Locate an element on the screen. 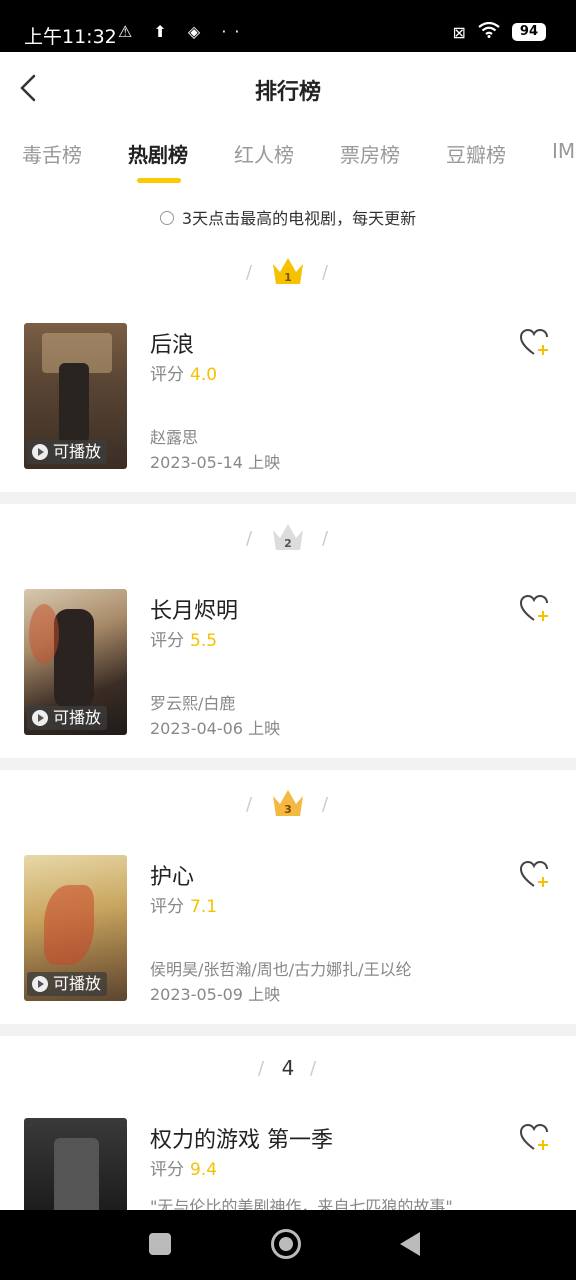 Image resolution: width=576 pixels, height=1280 pixels. show-title: 长月烬明 is located at coordinates (194, 609).